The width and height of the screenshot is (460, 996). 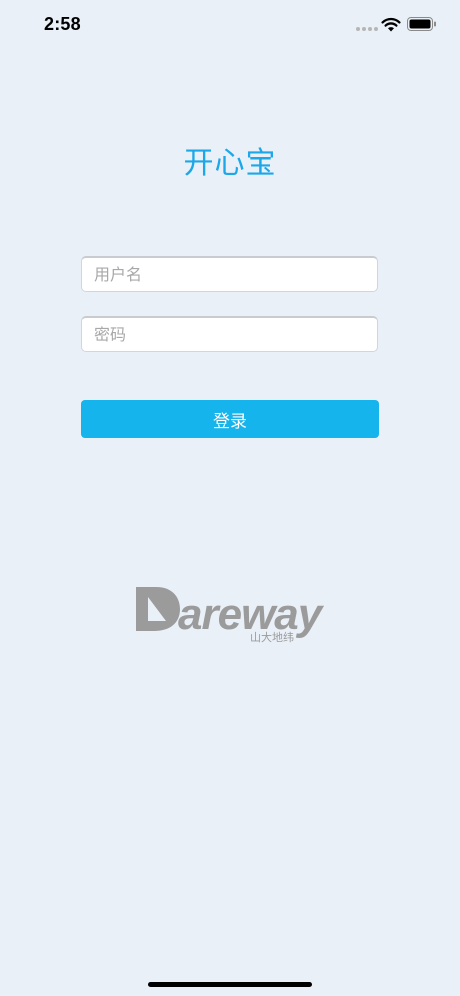 What do you see at coordinates (62, 24) in the screenshot?
I see `status-time: 2:58` at bounding box center [62, 24].